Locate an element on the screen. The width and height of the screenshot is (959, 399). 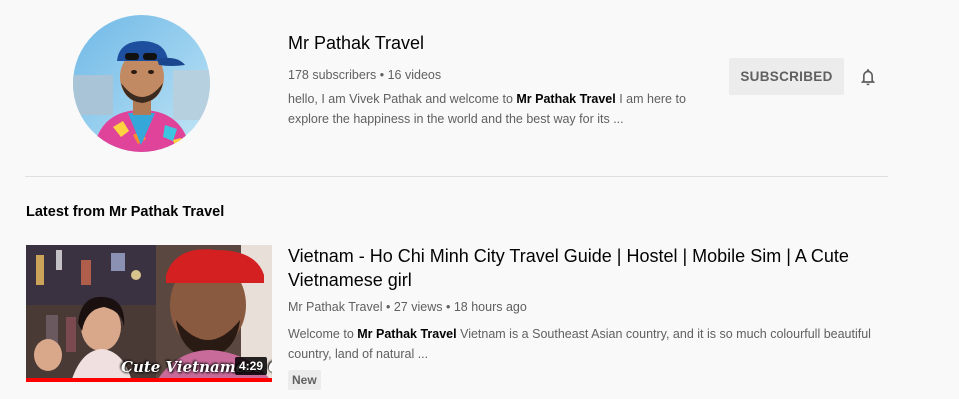
watch-progress-bar is located at coordinates (149, 380).